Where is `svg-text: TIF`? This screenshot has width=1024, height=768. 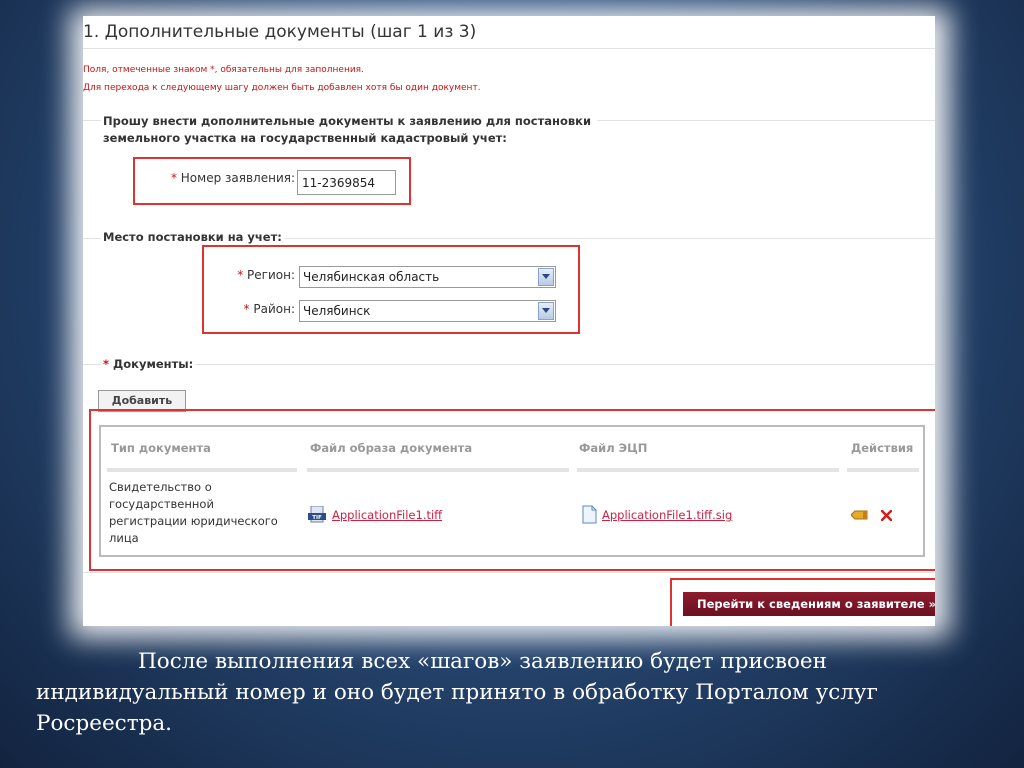 svg-text: TIF is located at coordinates (317, 518).